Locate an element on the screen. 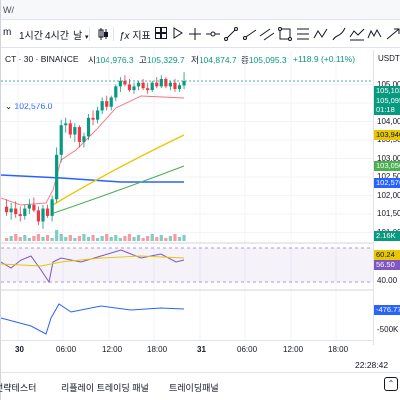 The width and height of the screenshot is (400, 400). more-drawing-tools-icon is located at coordinates (392, 34).